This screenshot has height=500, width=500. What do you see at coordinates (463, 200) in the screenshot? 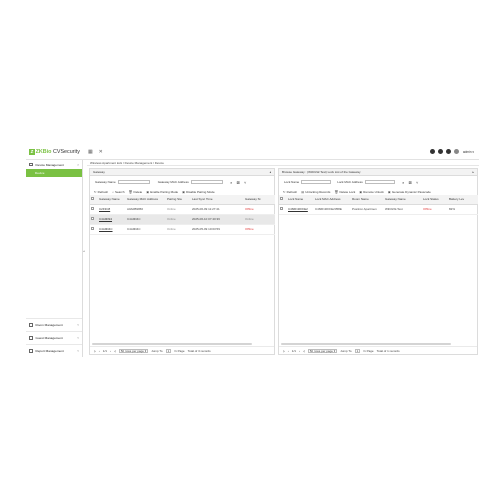
I see `column-header: Battery Lev` at bounding box center [463, 200].